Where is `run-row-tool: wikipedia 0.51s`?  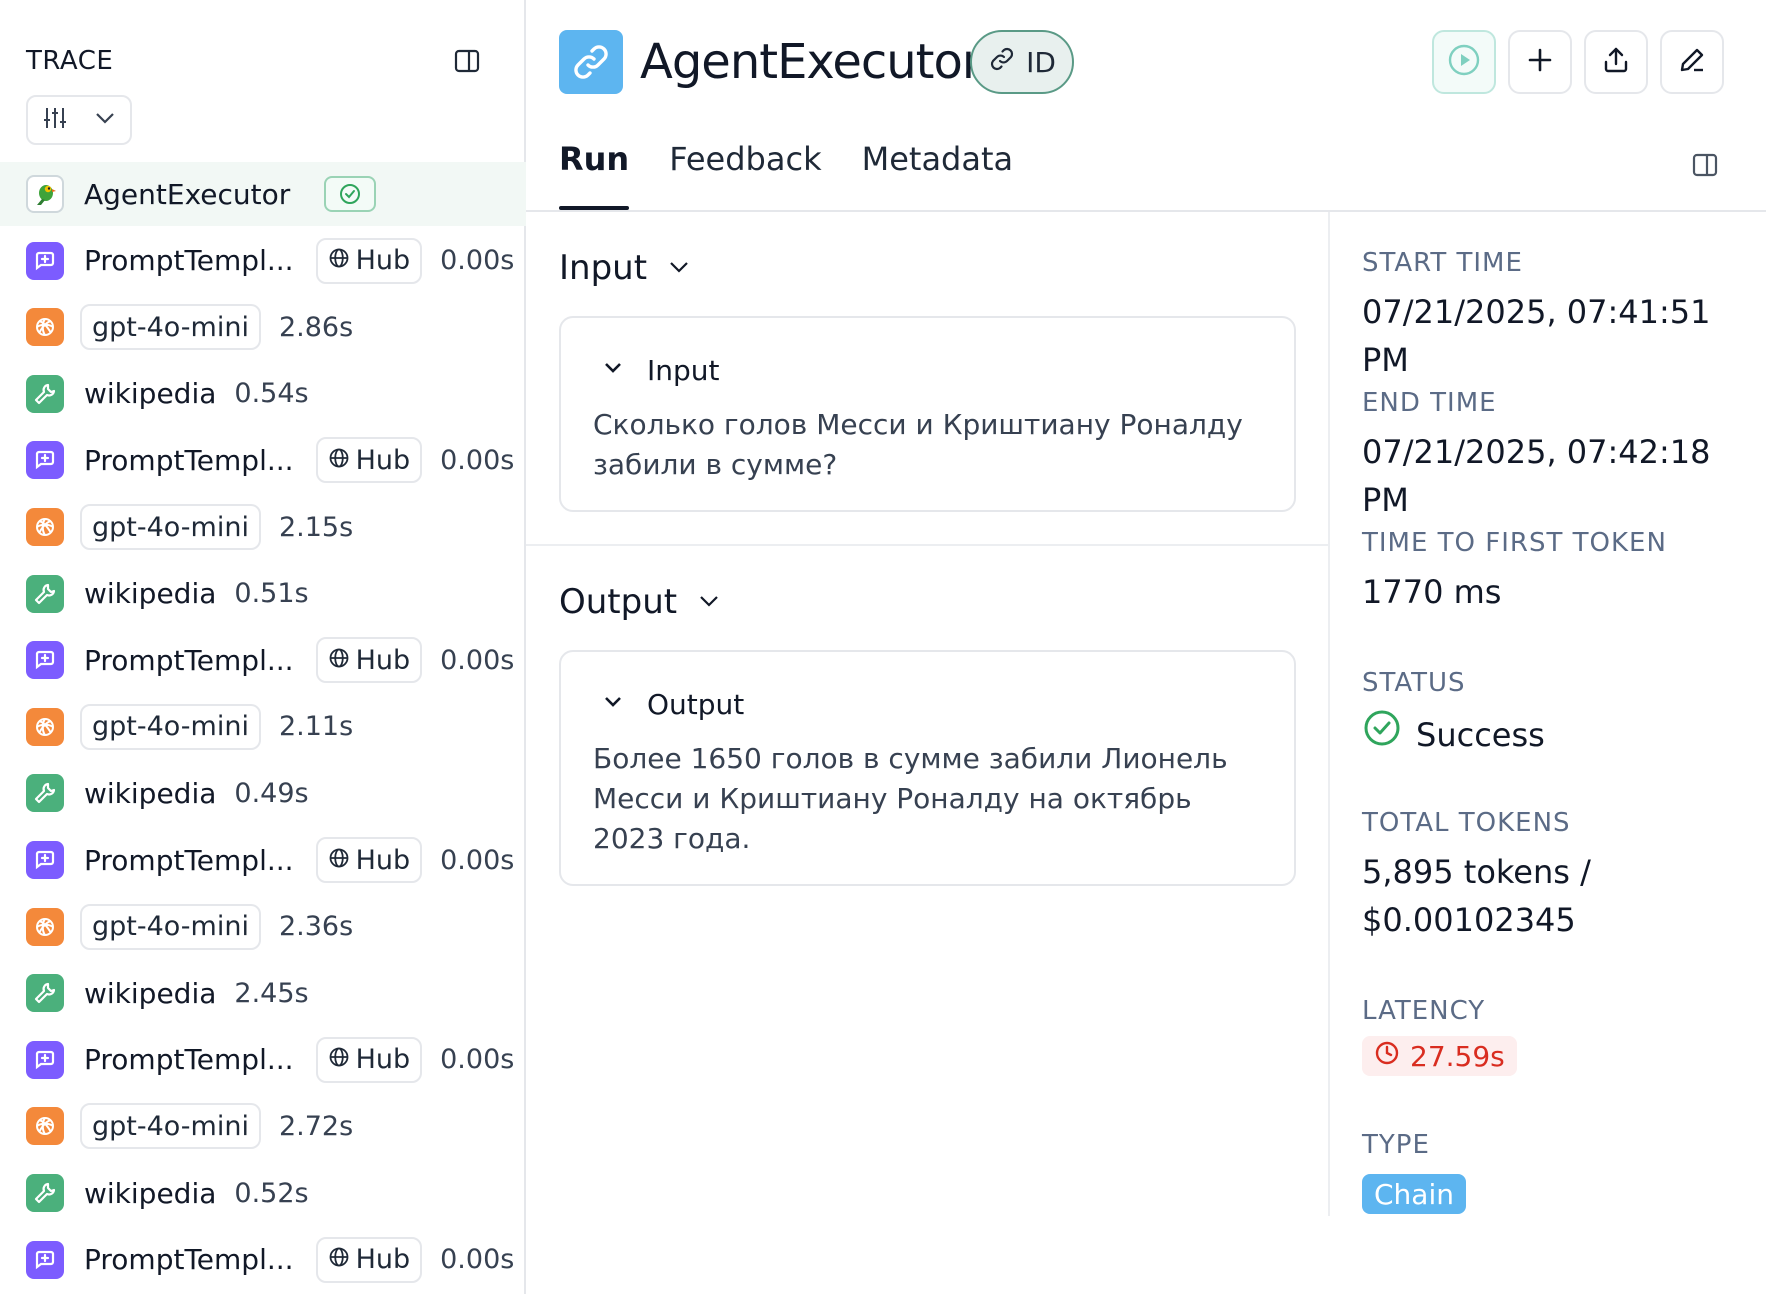 run-row-tool: wikipedia 0.51s is located at coordinates (263, 594).